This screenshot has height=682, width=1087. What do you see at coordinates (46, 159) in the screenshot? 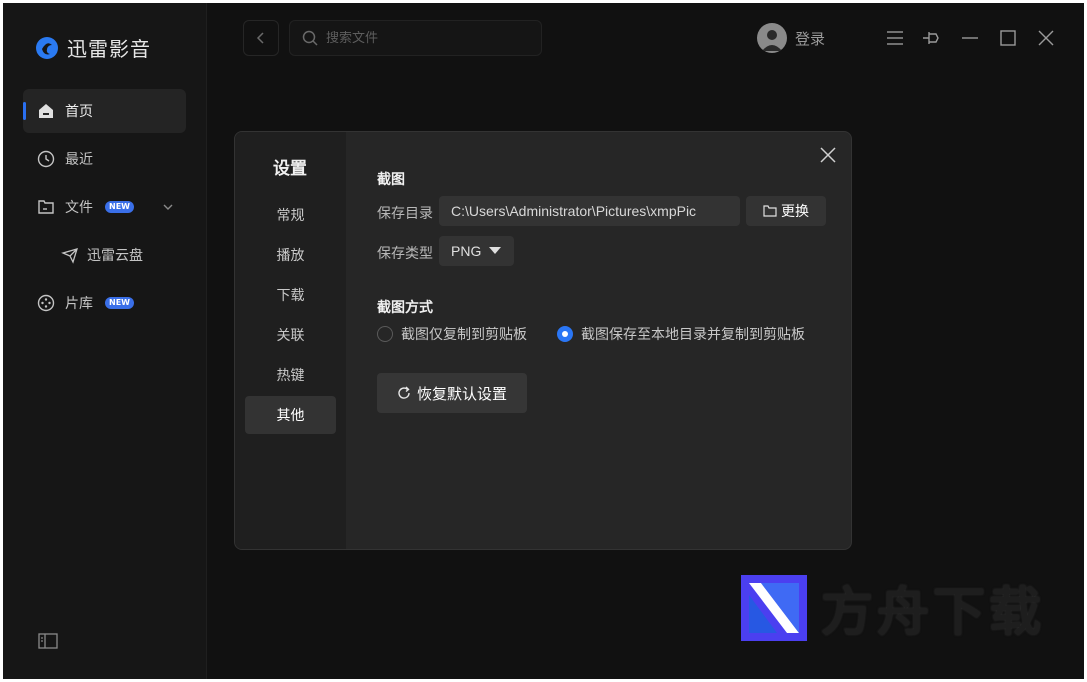
I see `clock-icon` at bounding box center [46, 159].